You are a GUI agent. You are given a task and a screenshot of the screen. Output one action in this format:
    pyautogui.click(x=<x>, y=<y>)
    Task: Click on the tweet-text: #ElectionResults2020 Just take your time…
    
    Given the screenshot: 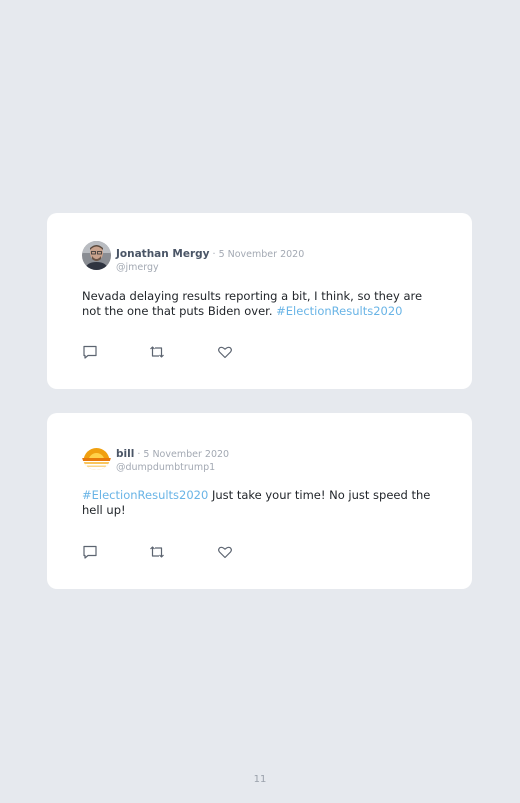 What is the action you would take?
    pyautogui.click(x=262, y=503)
    